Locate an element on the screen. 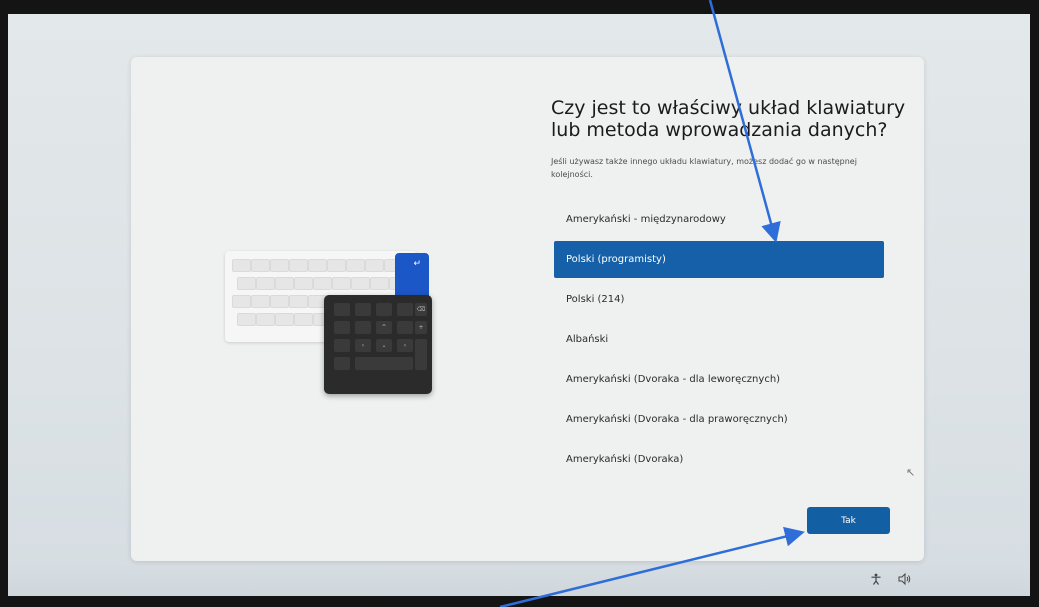  layout-option-label: Albański is located at coordinates (587, 339).